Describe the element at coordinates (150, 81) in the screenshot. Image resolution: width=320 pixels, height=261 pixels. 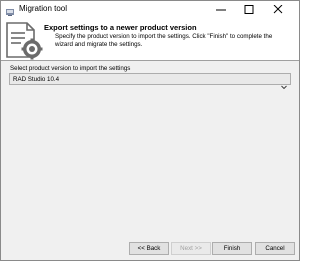
I see `version-select: RAD Studio 10.4` at that location.